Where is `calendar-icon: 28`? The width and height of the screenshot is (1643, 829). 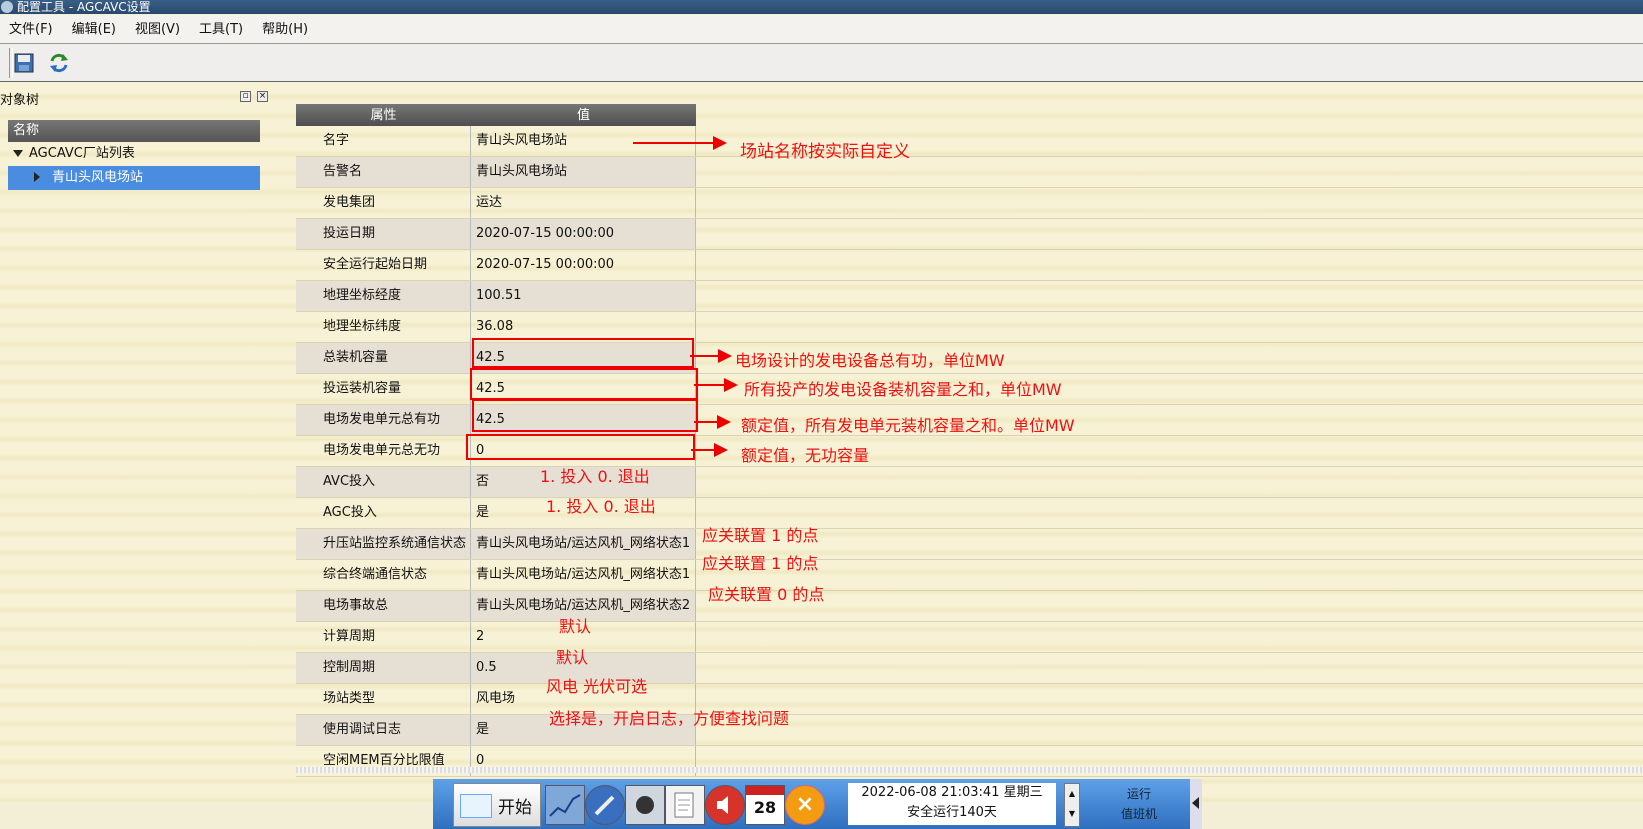 calendar-icon: 28 is located at coordinates (765, 805).